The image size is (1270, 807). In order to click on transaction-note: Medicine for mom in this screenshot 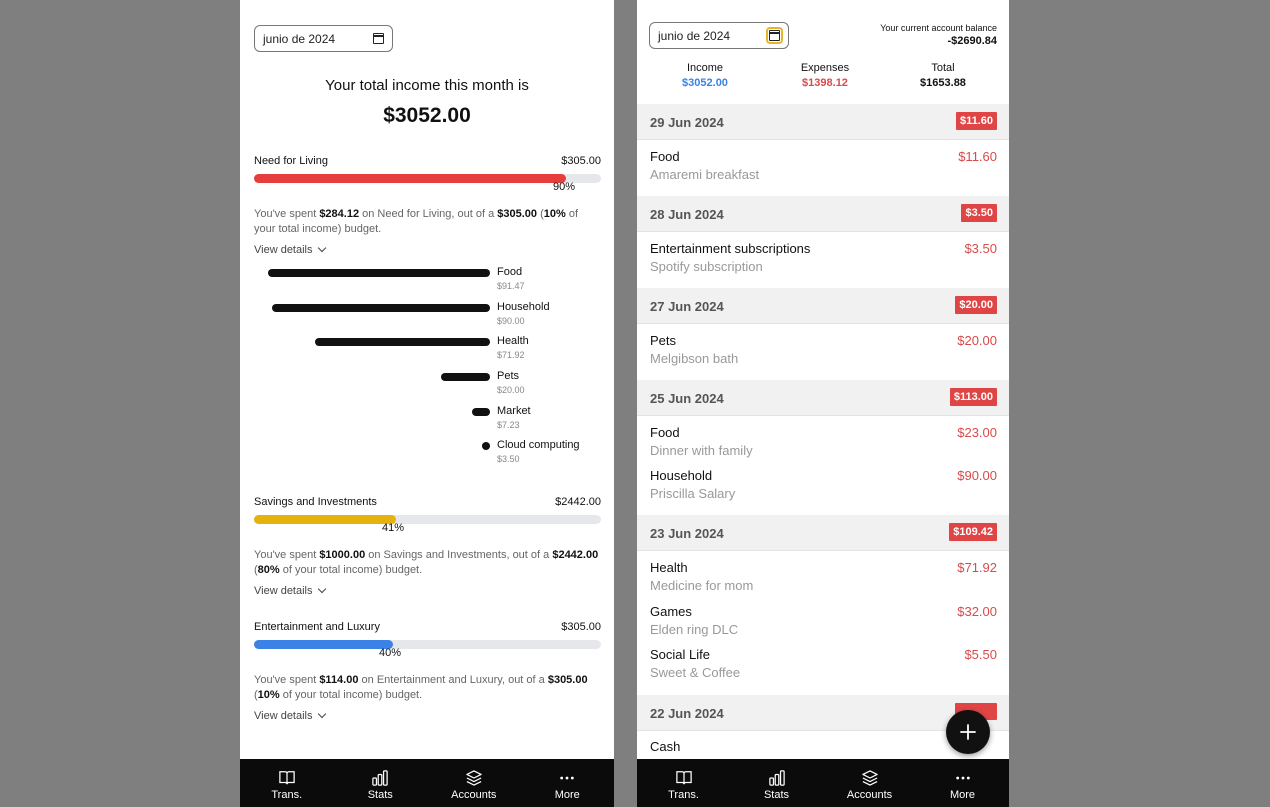, I will do `click(702, 585)`.